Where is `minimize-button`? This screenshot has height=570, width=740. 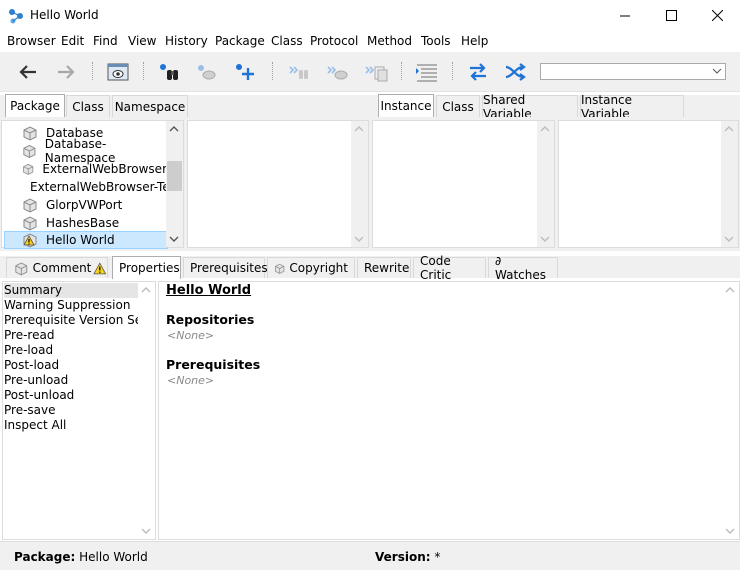 minimize-button is located at coordinates (625, 15).